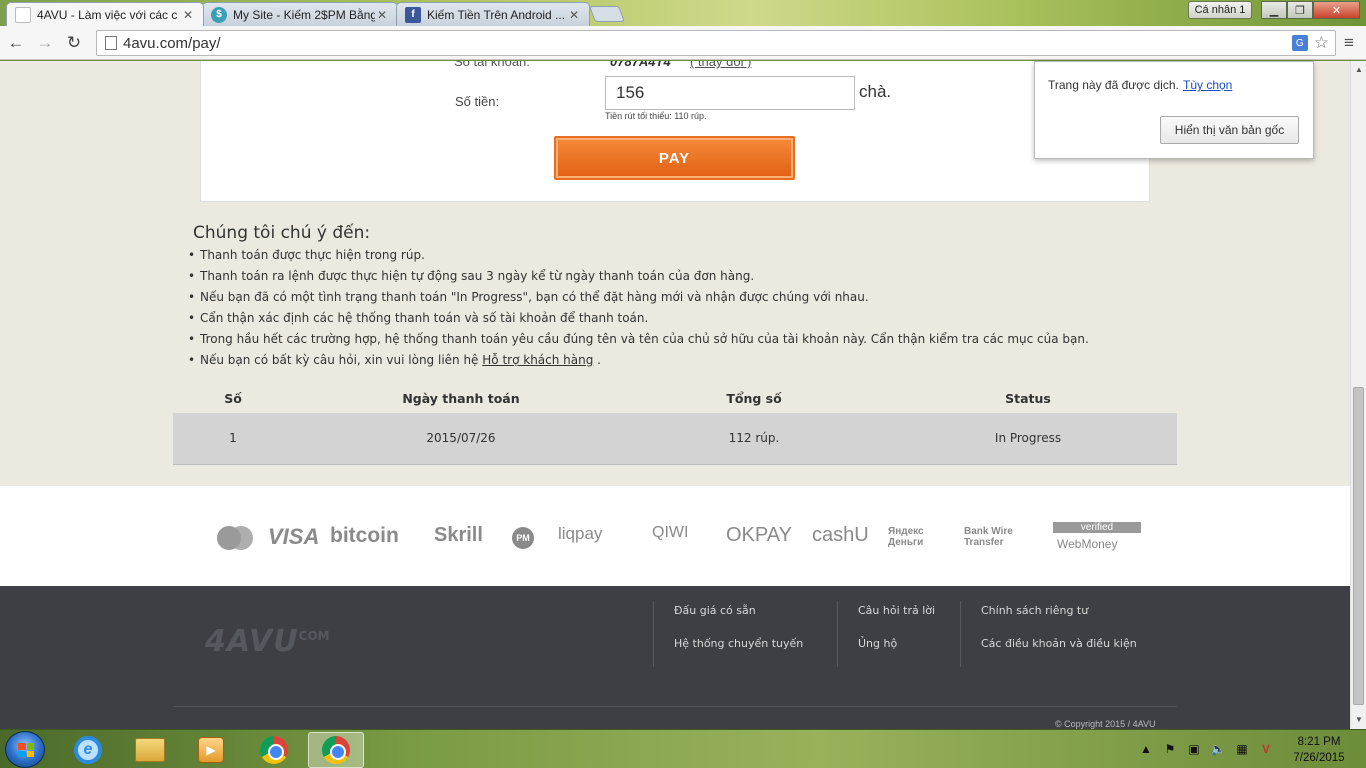 This screenshot has width=1366, height=768. What do you see at coordinates (597, 360) in the screenshot?
I see `list-item-text: .` at bounding box center [597, 360].